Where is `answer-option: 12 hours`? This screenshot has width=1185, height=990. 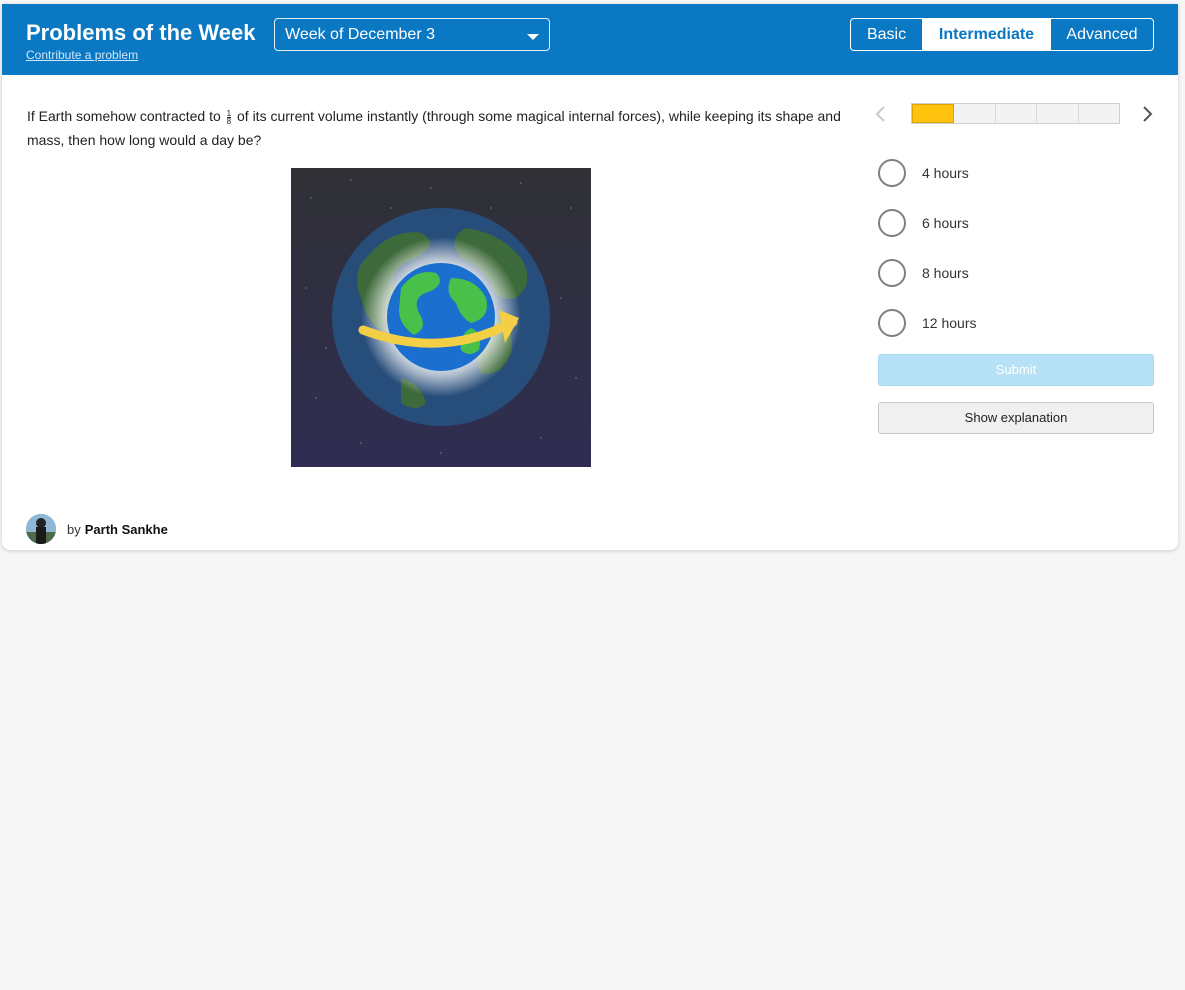
answer-option: 12 hours is located at coordinates (1018, 323).